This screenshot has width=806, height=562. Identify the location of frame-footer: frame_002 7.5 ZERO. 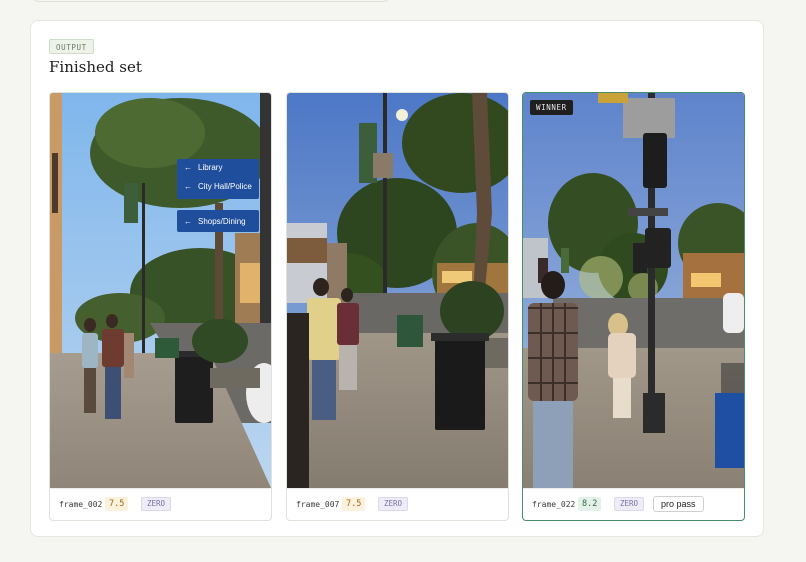
(160, 504).